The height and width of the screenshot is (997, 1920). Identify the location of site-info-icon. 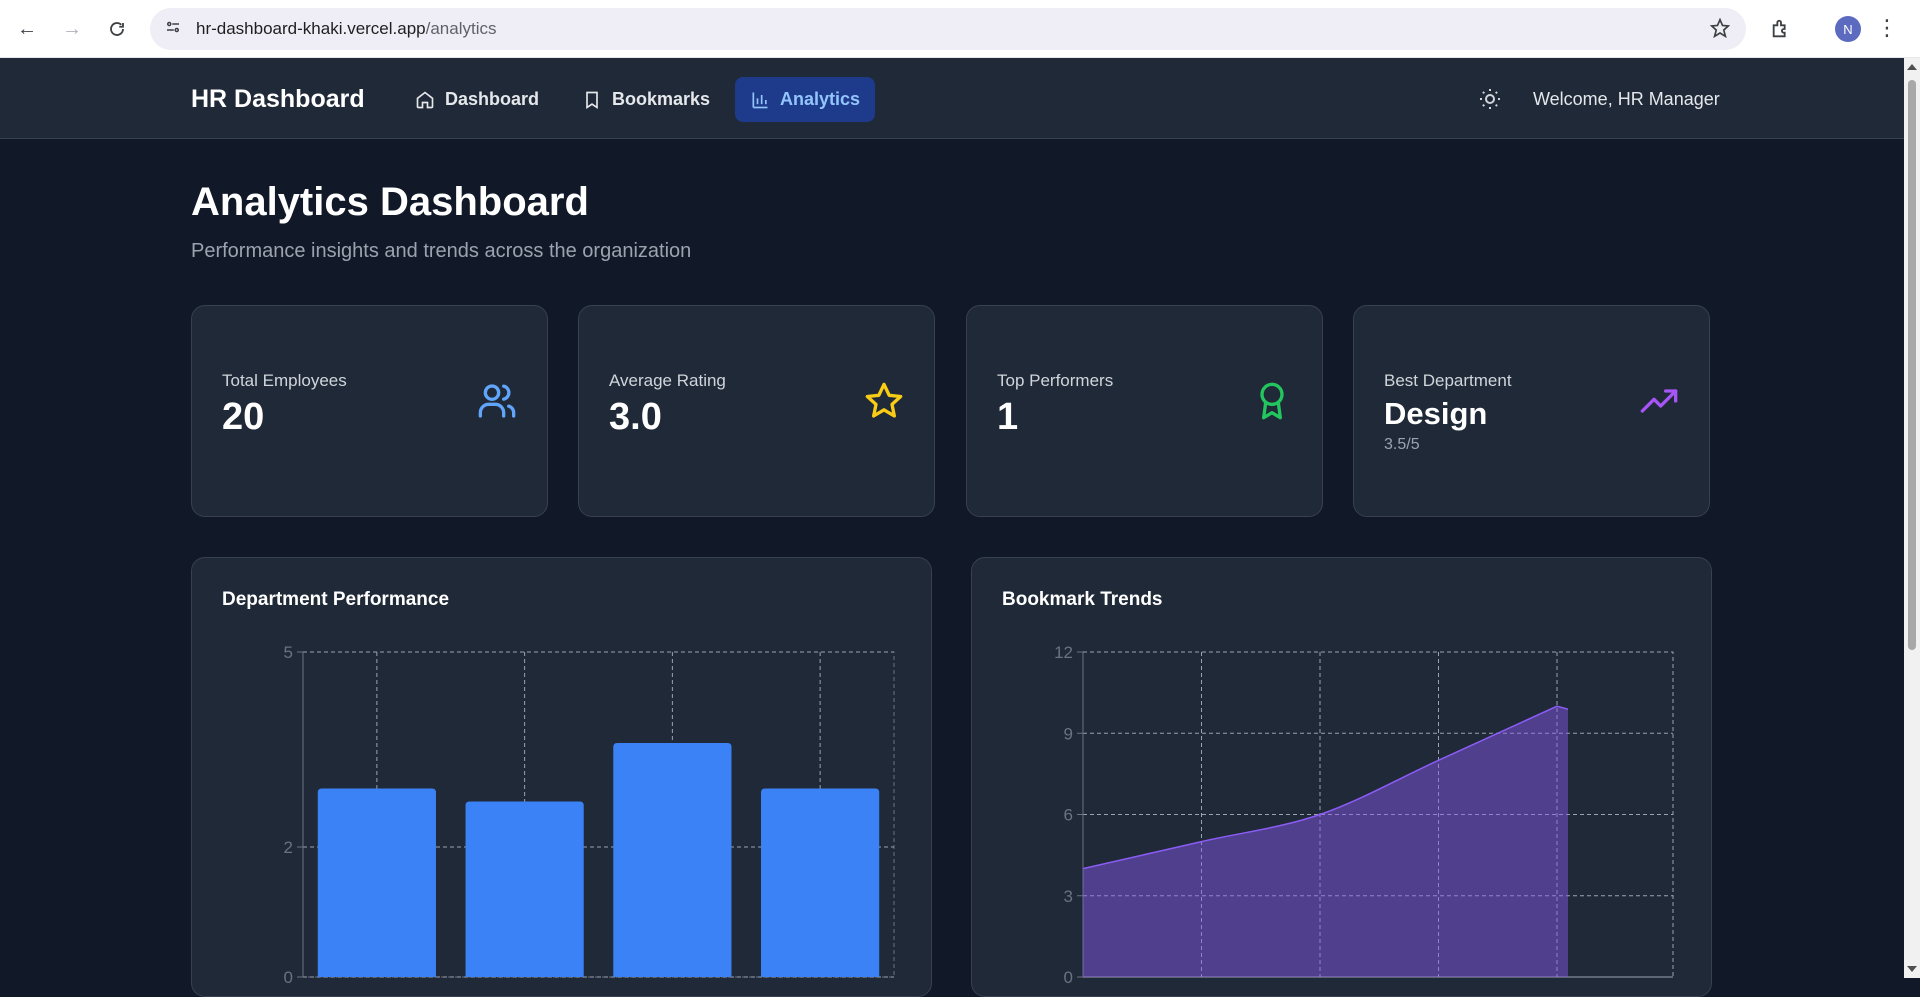
(173, 29).